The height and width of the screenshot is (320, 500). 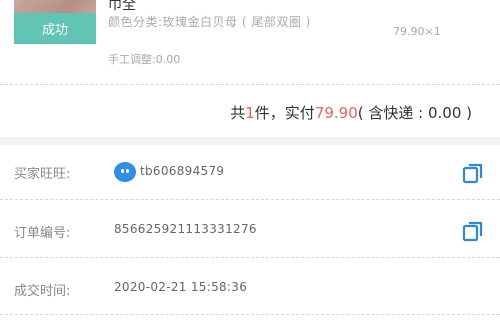 I want to click on summary-mid: 件，实付, so click(x=284, y=113).